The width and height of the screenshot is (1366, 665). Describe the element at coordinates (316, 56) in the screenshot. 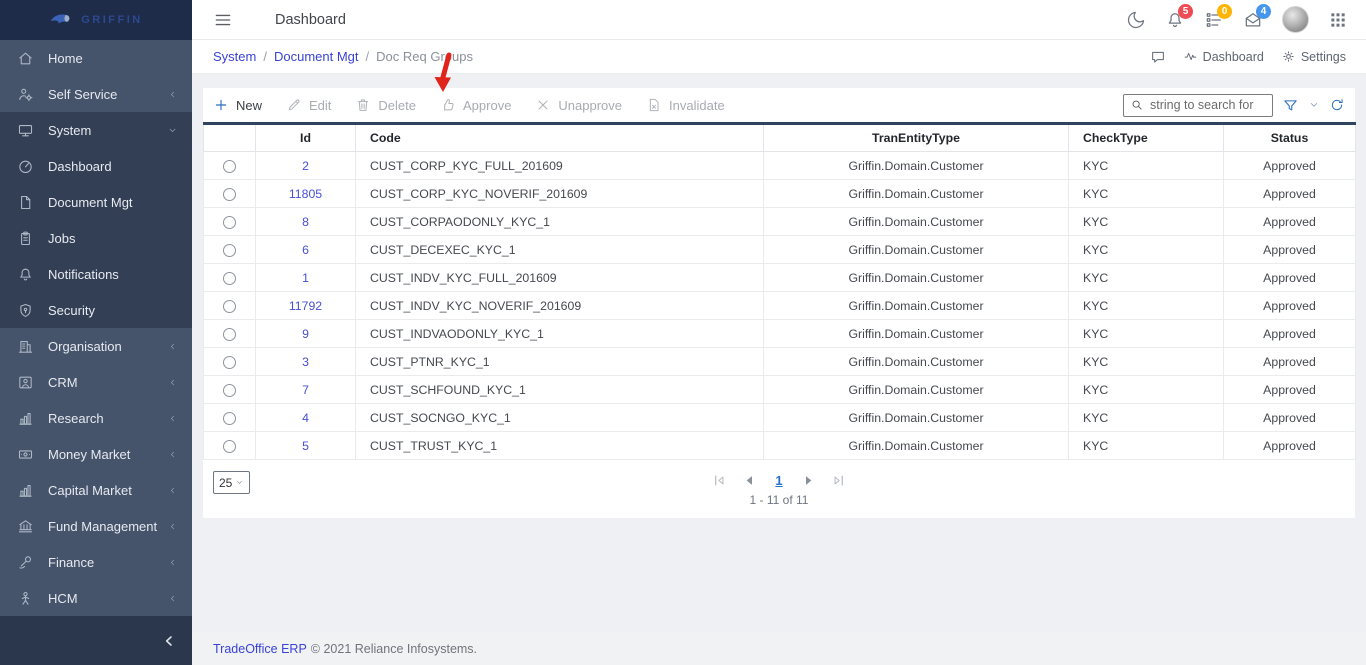

I see `breadcrumb-item-document-mgt: Document Mgt` at that location.